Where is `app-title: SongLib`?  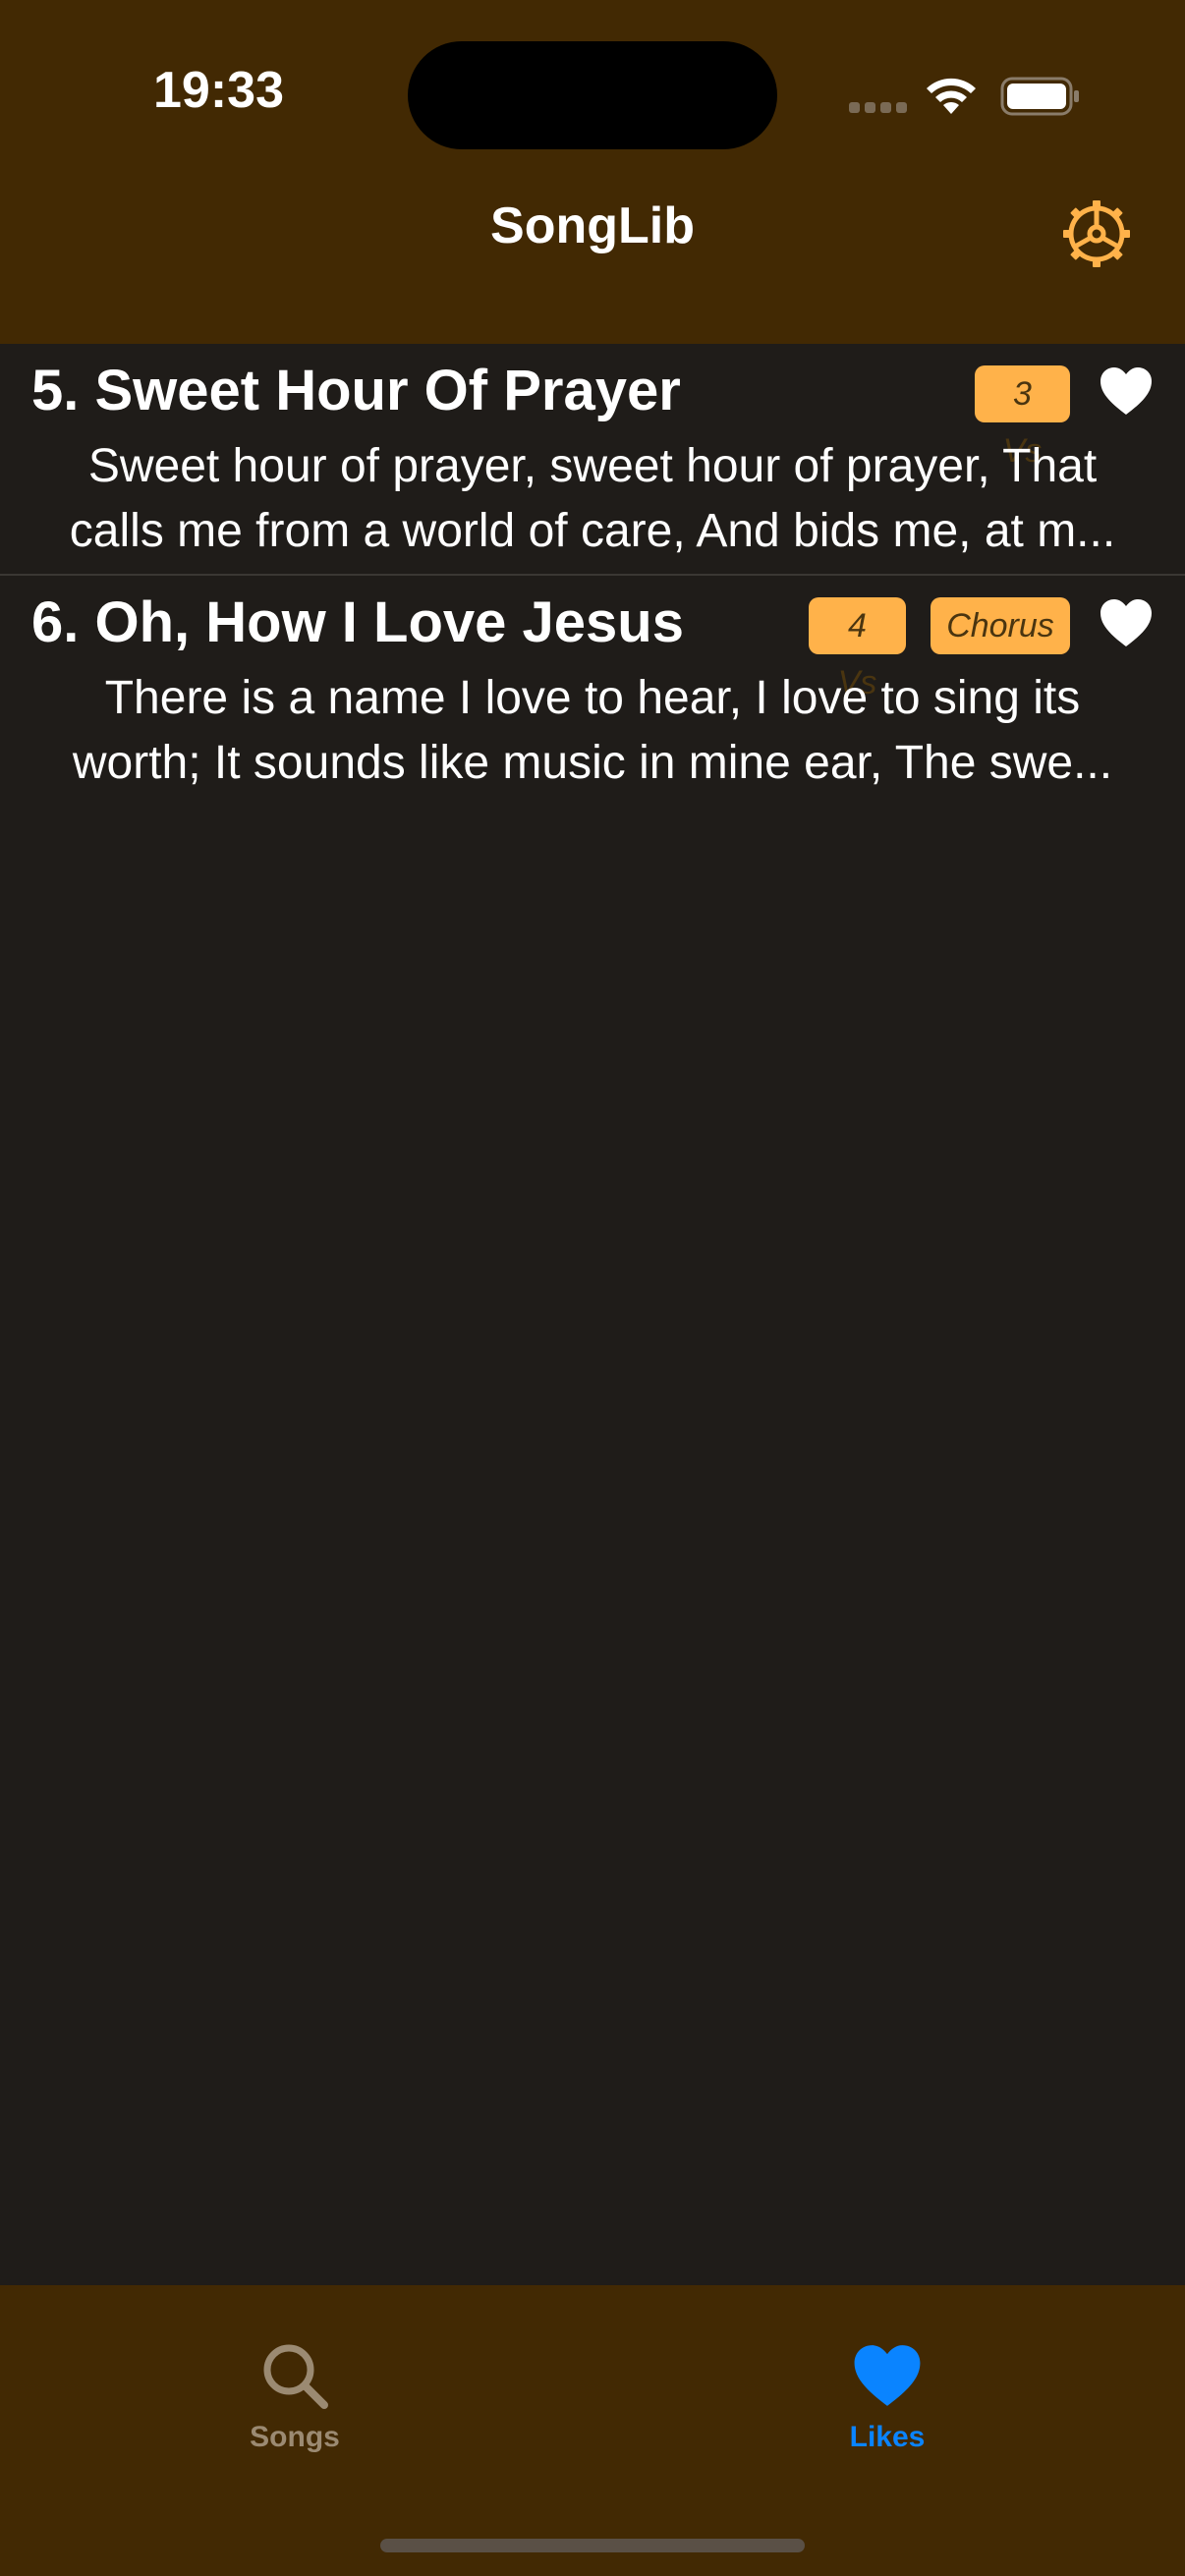 app-title: SongLib is located at coordinates (592, 225).